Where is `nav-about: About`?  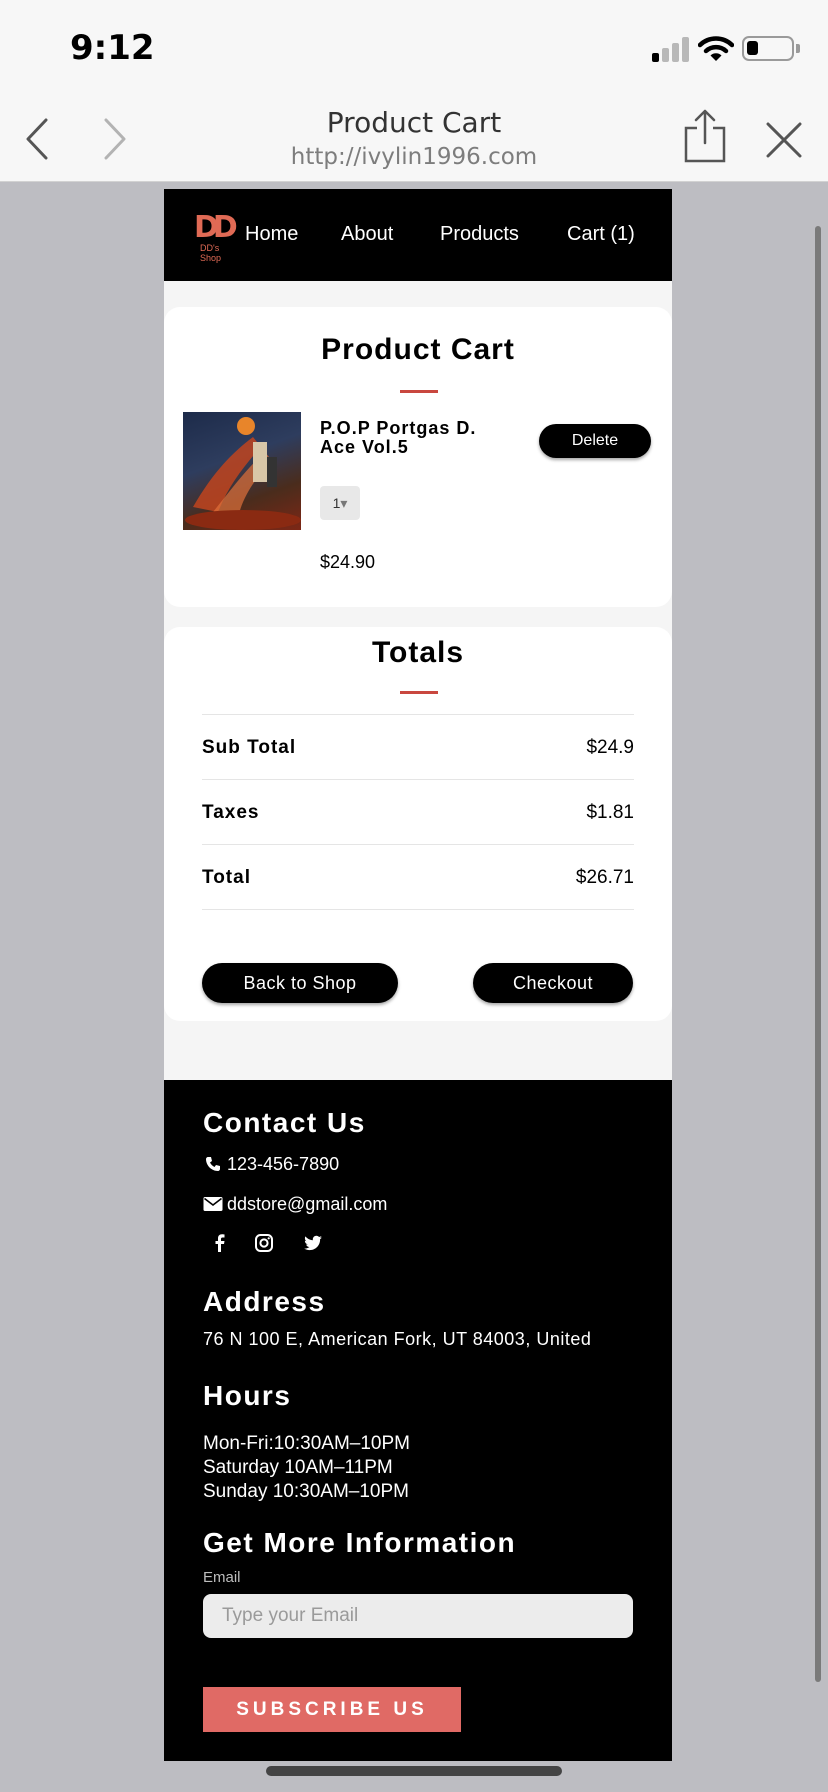
nav-about: About is located at coordinates (367, 234).